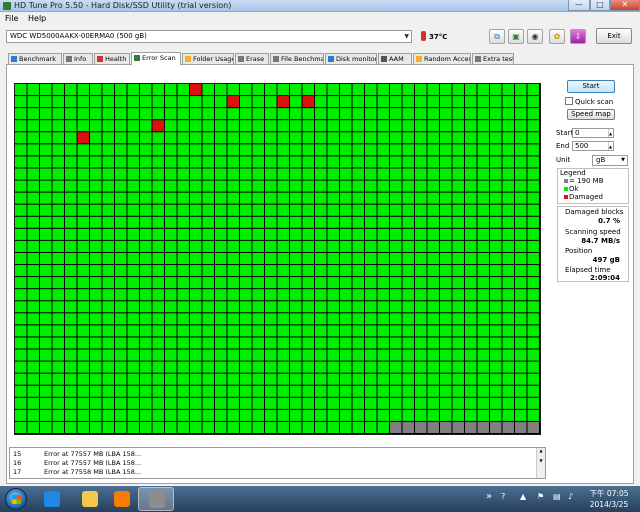 The height and width of the screenshot is (512, 640). I want to click on action-center-icon: ⚑, so click(540, 496).